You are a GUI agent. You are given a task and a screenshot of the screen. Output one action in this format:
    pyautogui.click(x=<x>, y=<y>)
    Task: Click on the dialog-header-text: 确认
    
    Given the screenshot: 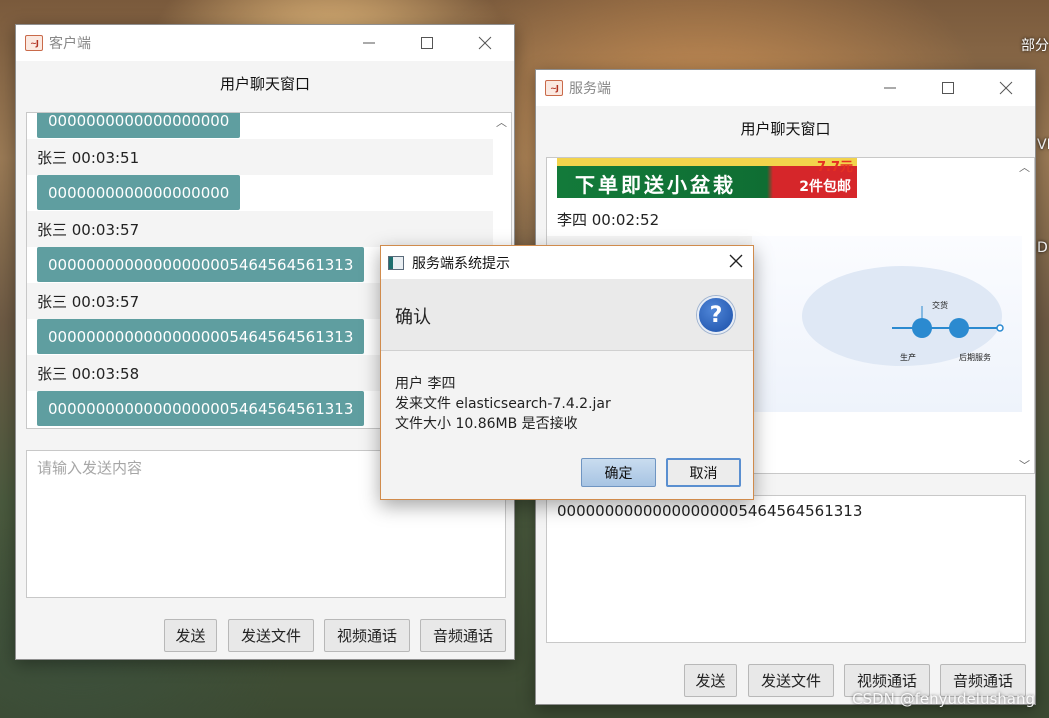 What is the action you would take?
    pyautogui.click(x=413, y=317)
    